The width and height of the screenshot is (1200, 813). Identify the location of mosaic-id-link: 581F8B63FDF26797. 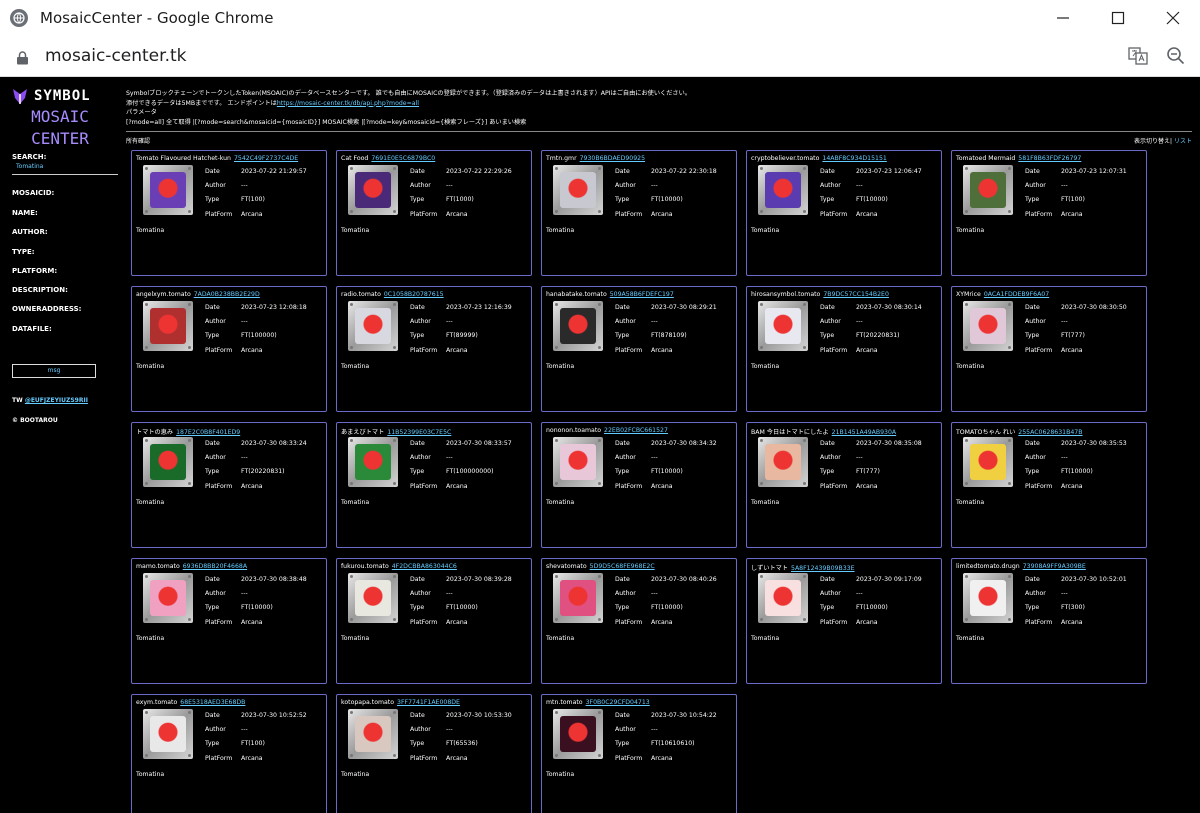
(1049, 158).